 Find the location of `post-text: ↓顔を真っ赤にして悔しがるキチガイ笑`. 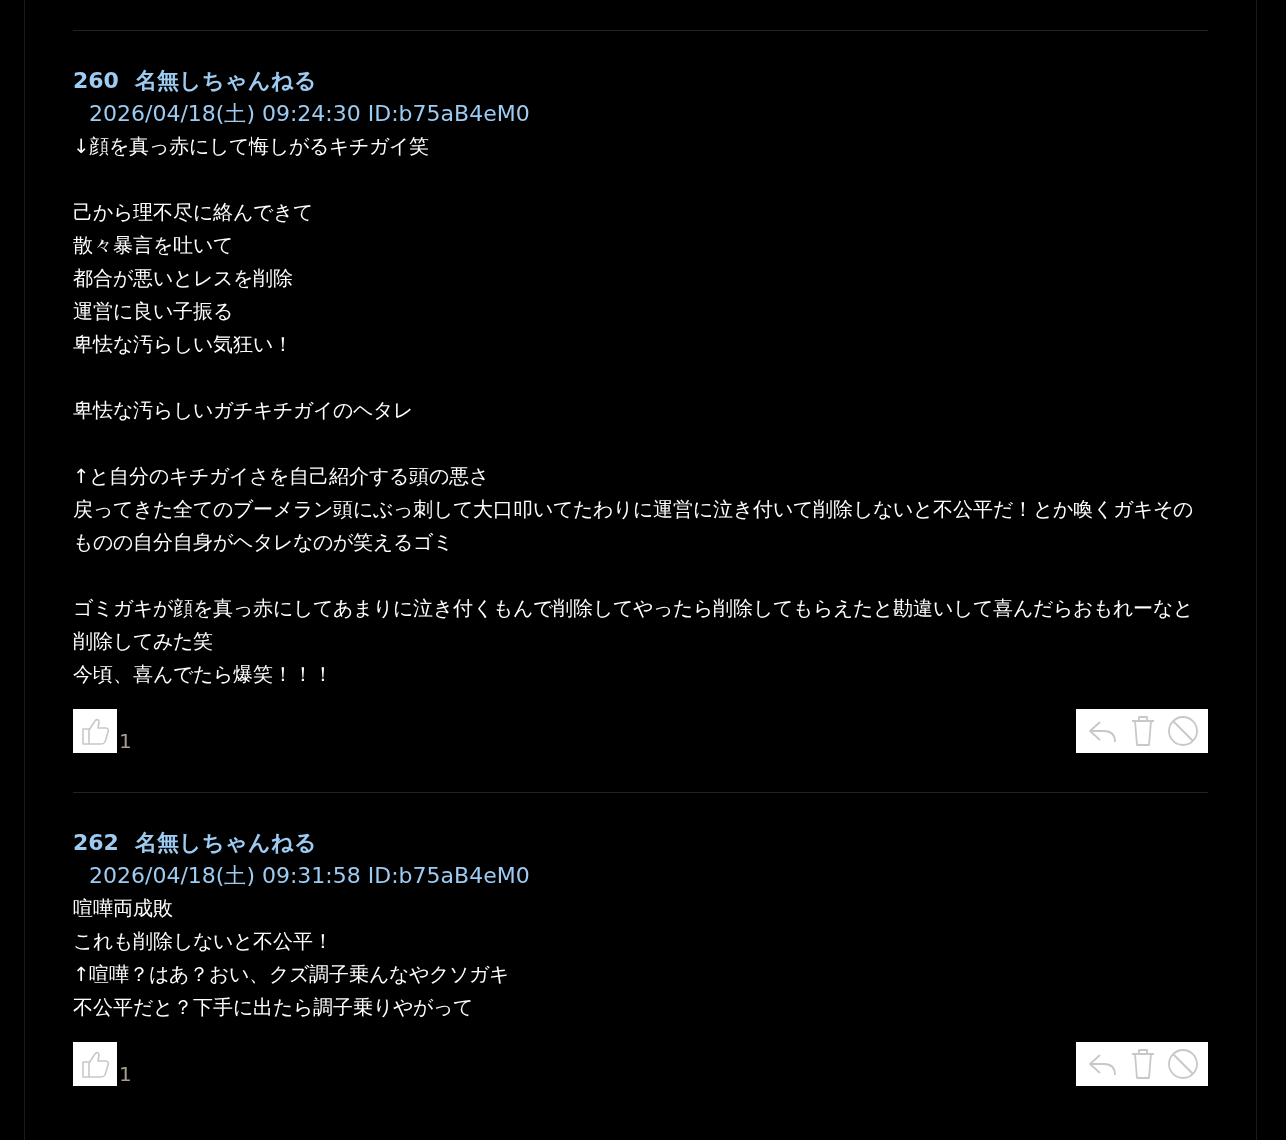

post-text: ↓顔を真っ赤にして悔しがるキチガイ笑 is located at coordinates (252, 147).